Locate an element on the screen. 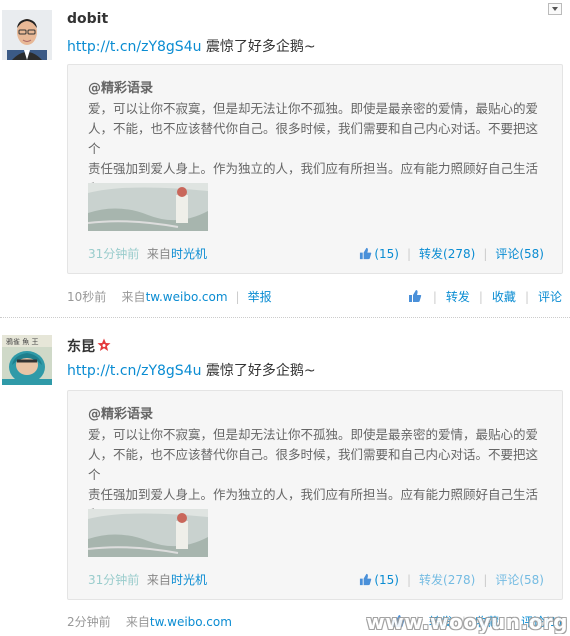  star-badge-icon is located at coordinates (104, 345).